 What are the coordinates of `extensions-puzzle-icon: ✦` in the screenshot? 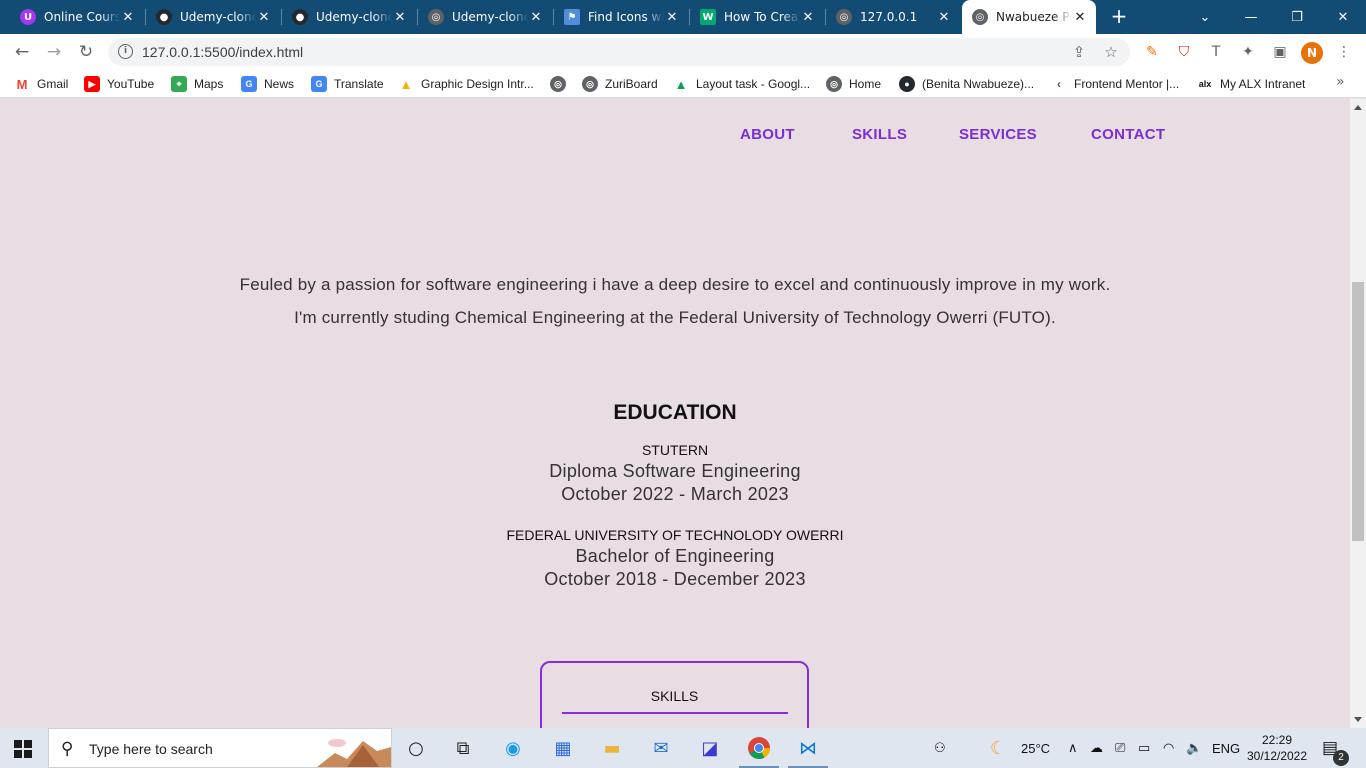 It's located at (1248, 52).